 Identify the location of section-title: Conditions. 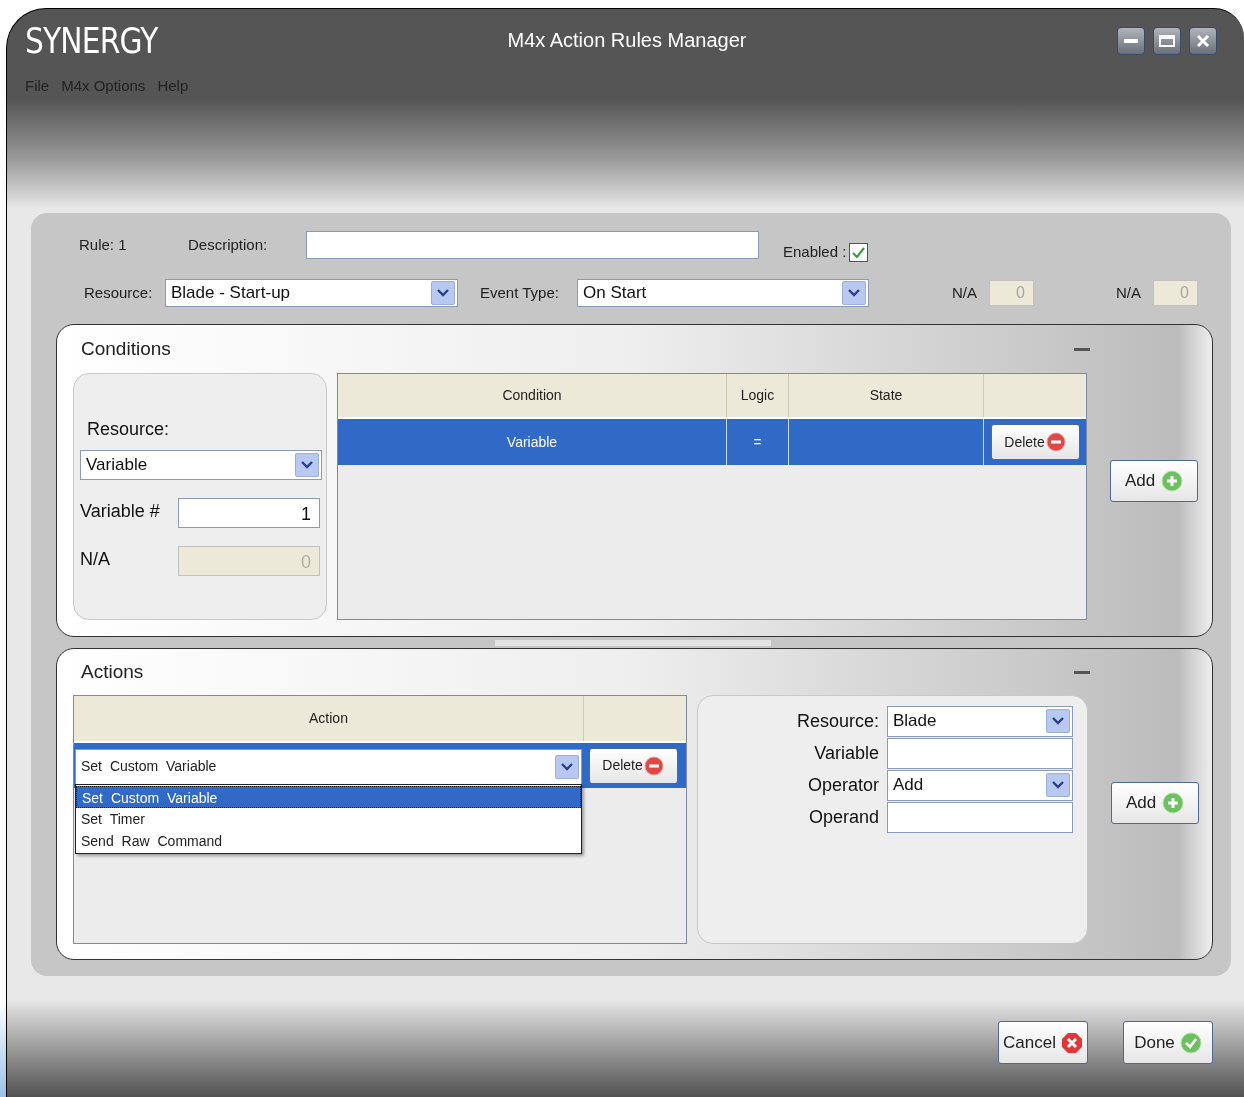
(126, 348).